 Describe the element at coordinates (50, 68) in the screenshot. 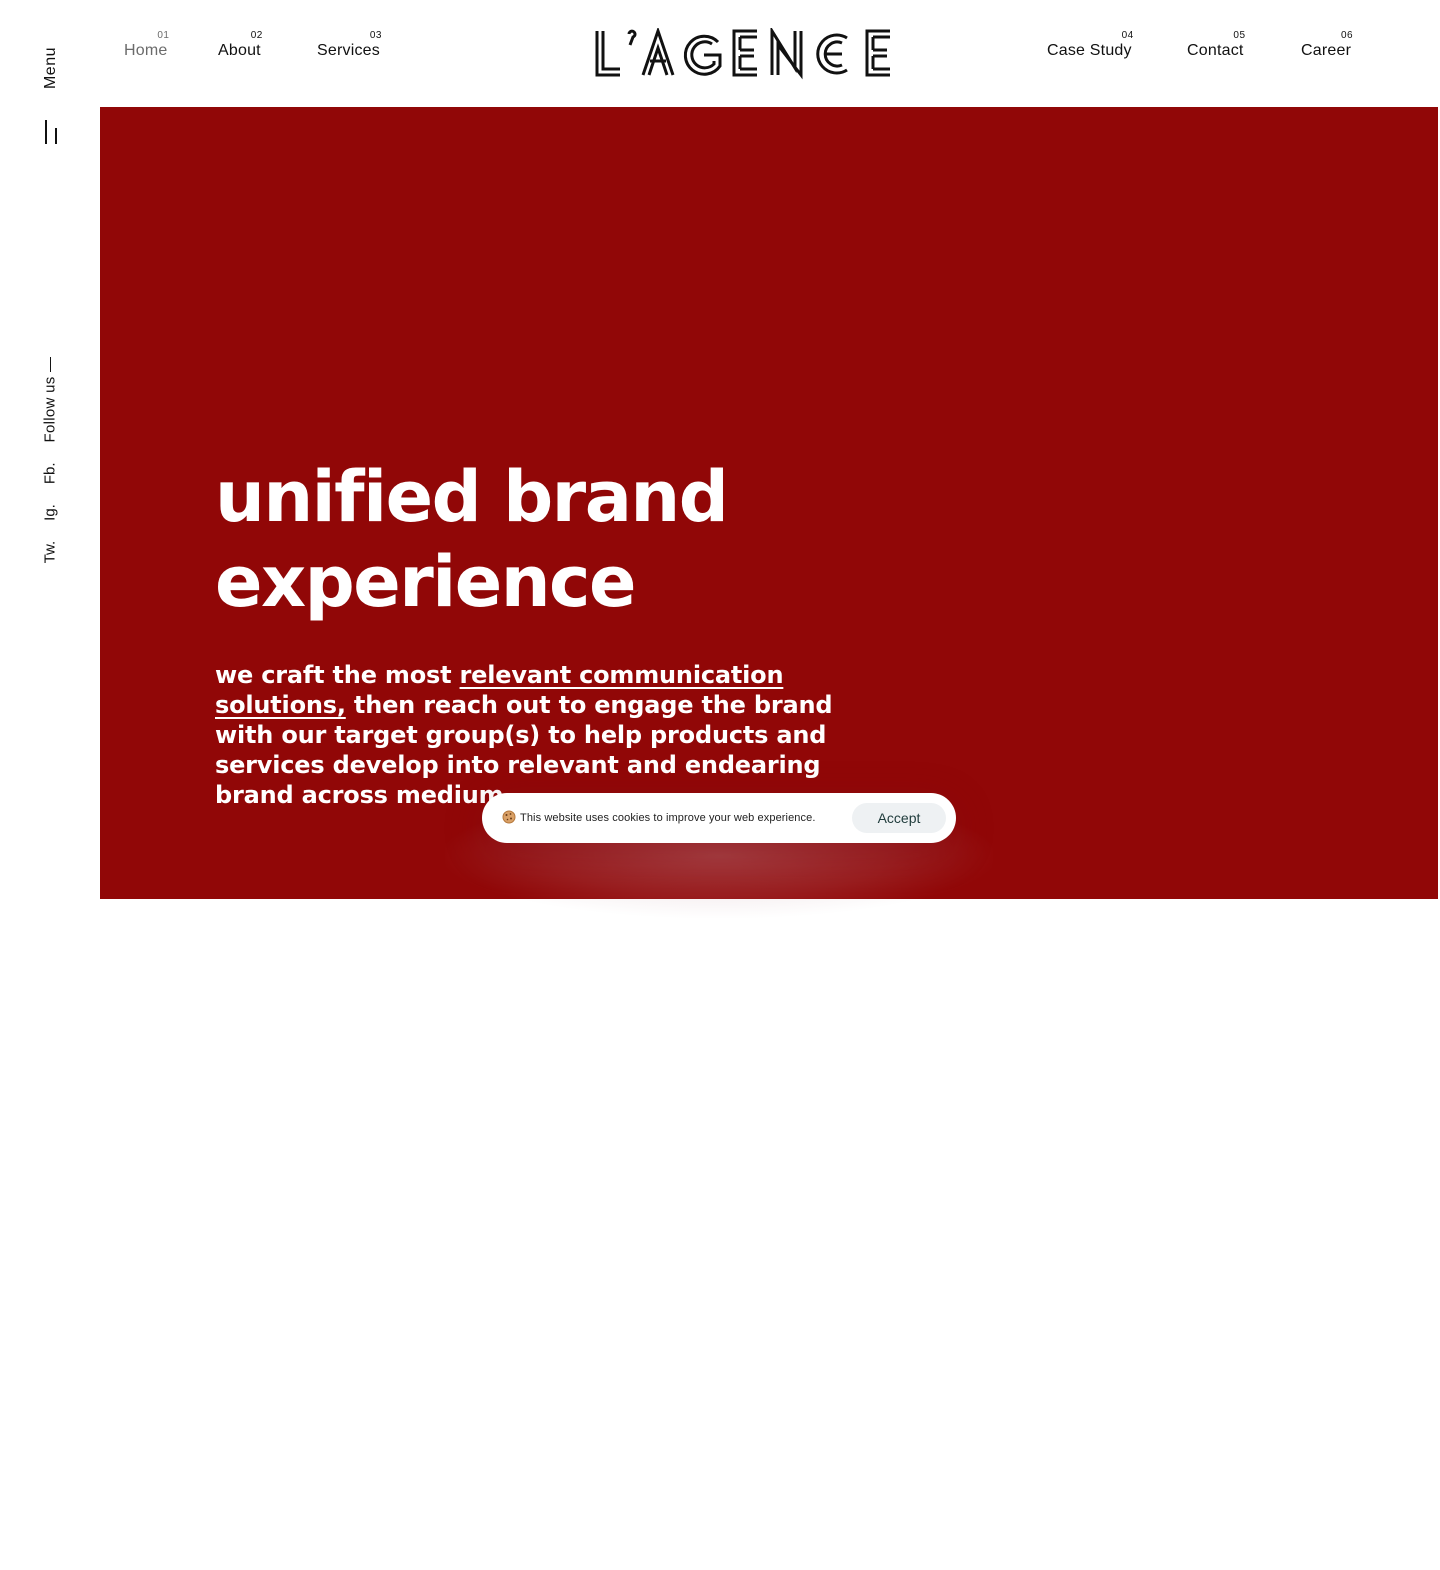

I see `menu-label: Menu` at that location.